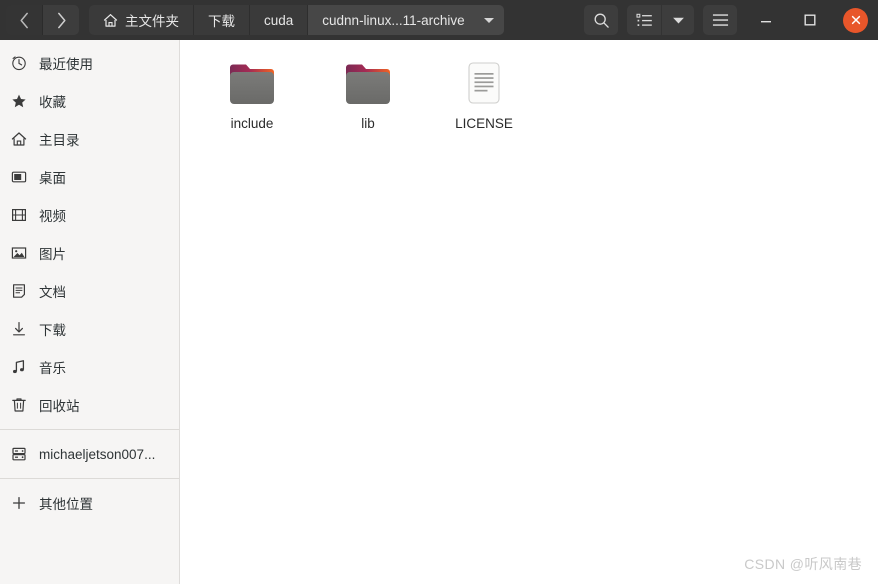 The image size is (878, 584). I want to click on music-note-icon, so click(19, 367).